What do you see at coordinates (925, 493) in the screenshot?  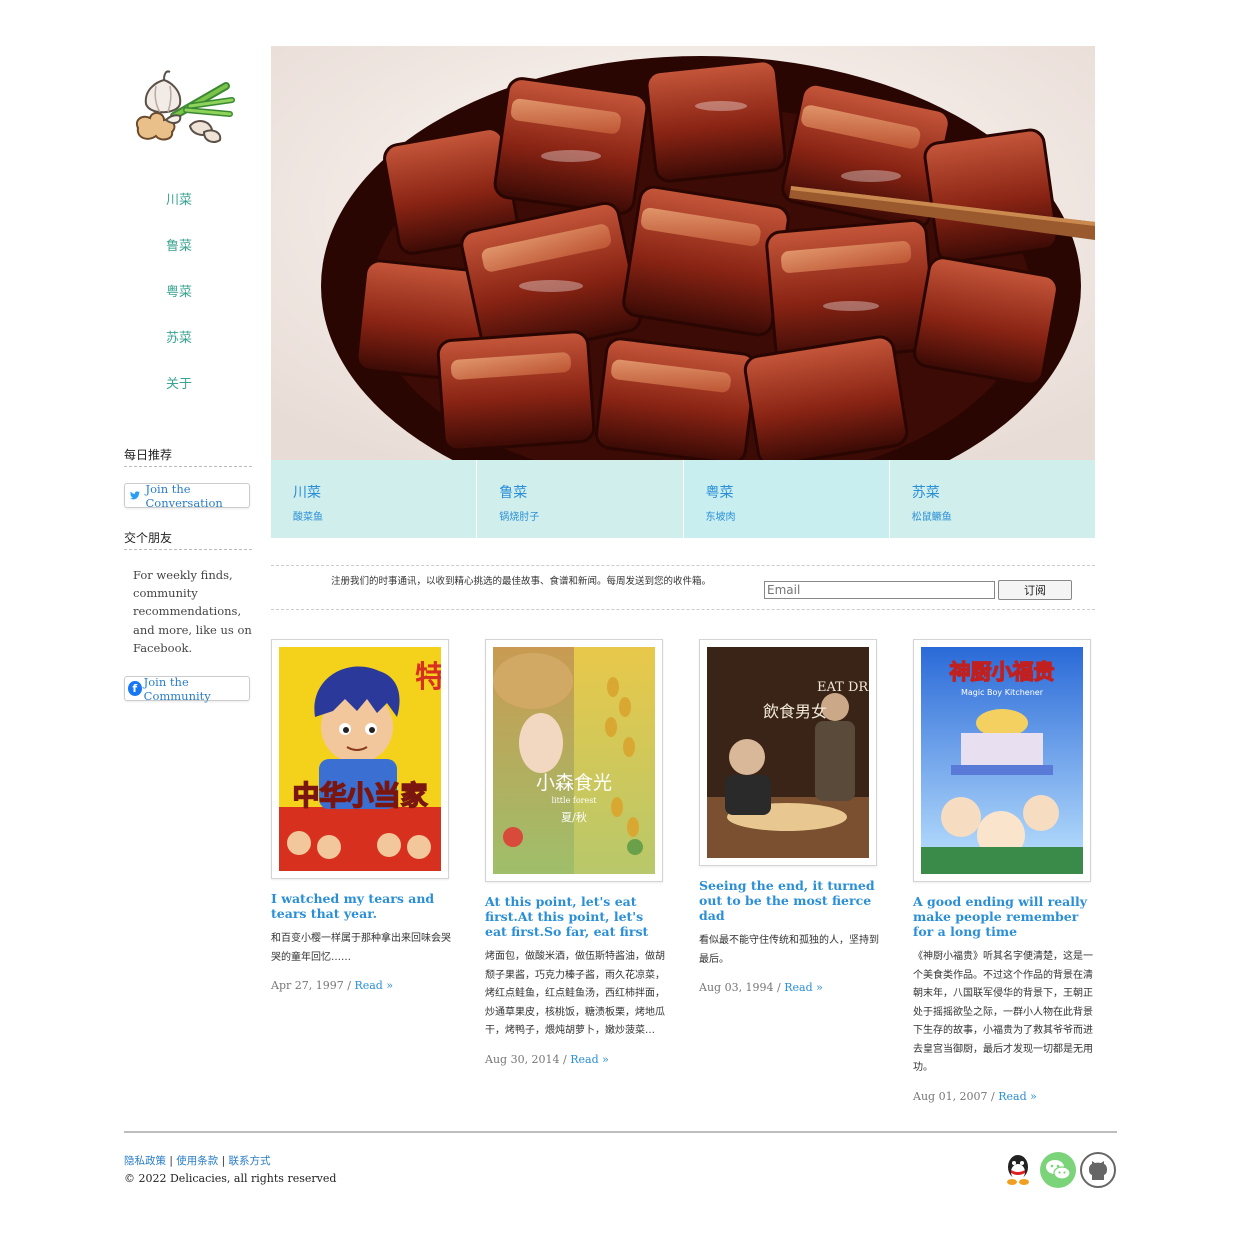 I see `category-title: 苏菜` at bounding box center [925, 493].